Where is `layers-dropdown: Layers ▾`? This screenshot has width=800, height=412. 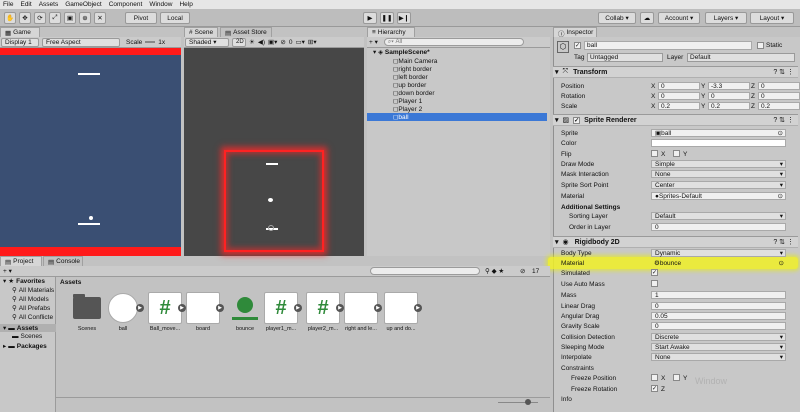
layers-dropdown: Layers ▾ is located at coordinates (726, 18).